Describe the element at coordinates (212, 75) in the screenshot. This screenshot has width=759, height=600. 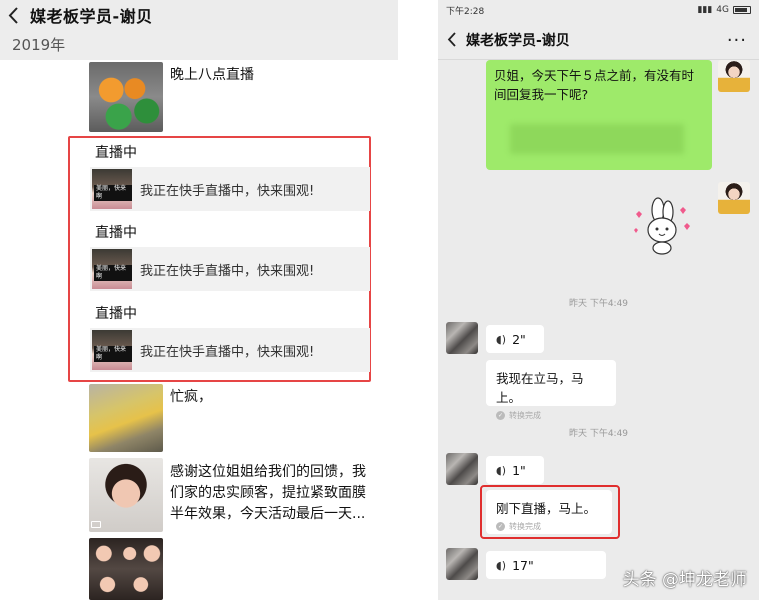
I see `post-text-1: 晚上八点直播` at that location.